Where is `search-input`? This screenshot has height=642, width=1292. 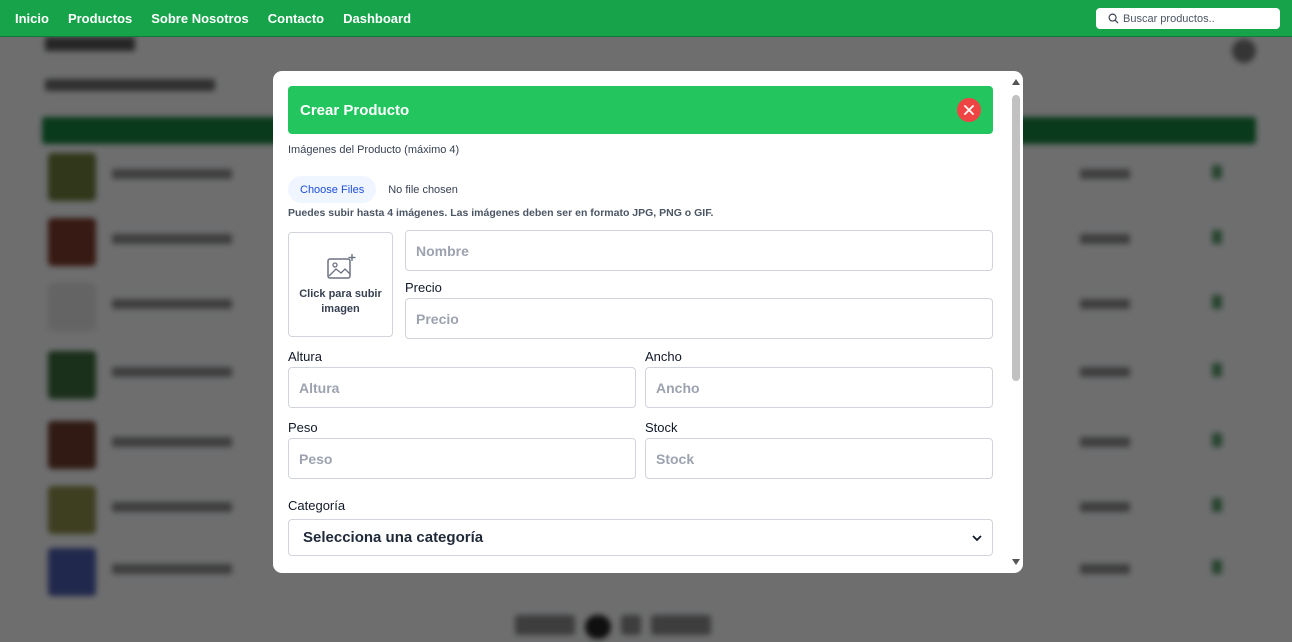
search-input is located at coordinates (1198, 18).